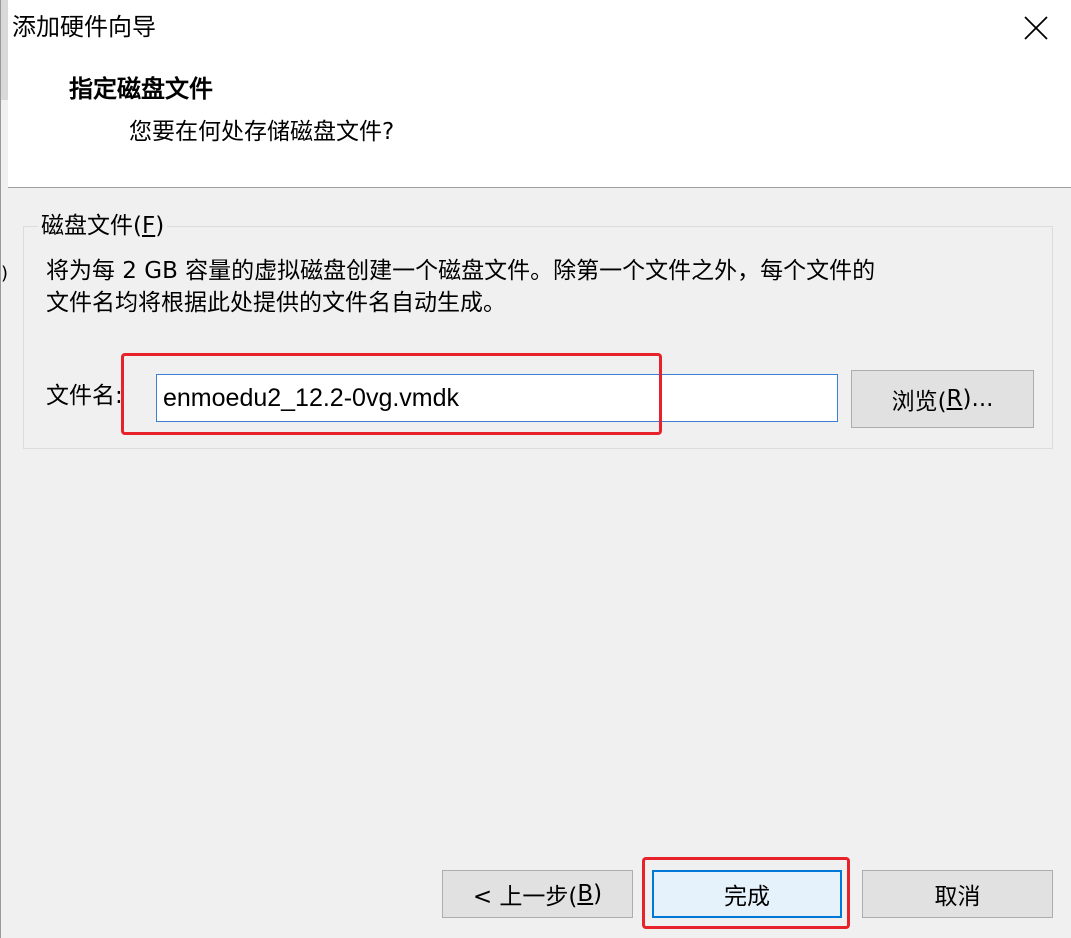  What do you see at coordinates (497, 398) in the screenshot?
I see `file-name-input` at bounding box center [497, 398].